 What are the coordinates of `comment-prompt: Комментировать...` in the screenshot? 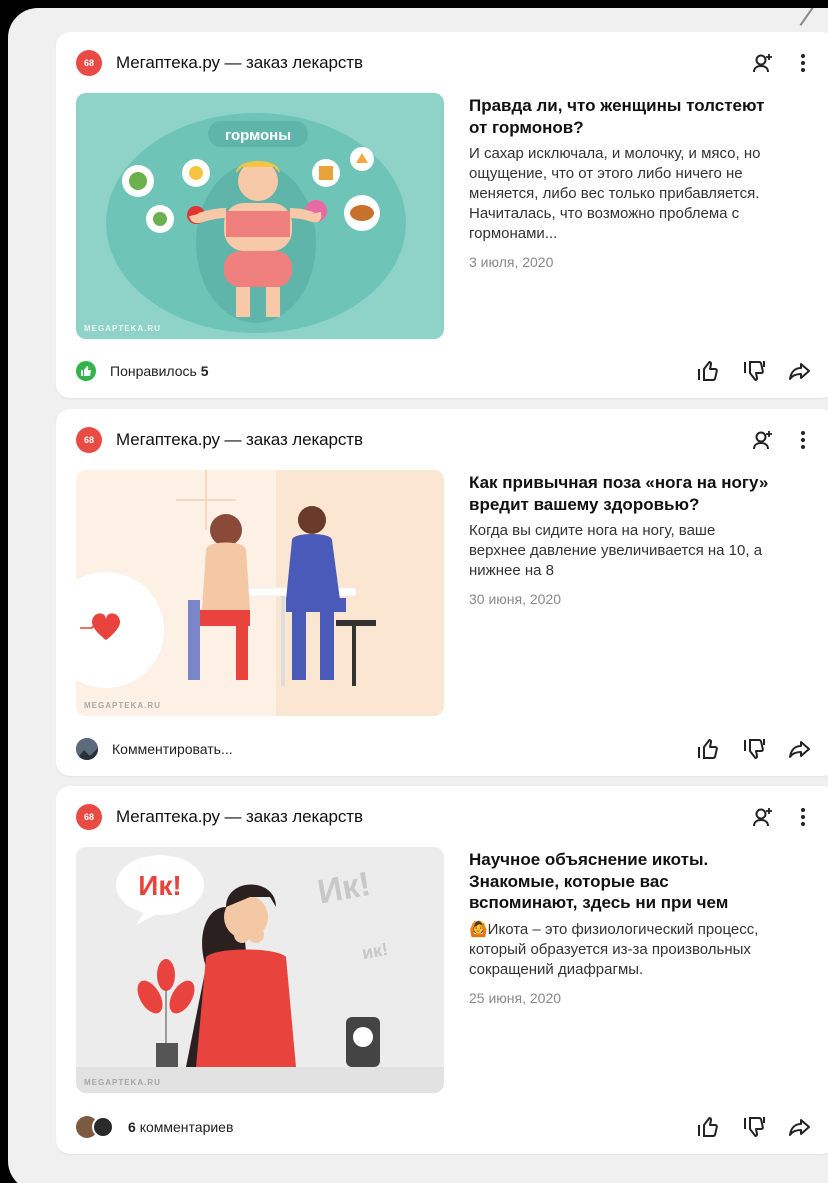 It's located at (172, 749).